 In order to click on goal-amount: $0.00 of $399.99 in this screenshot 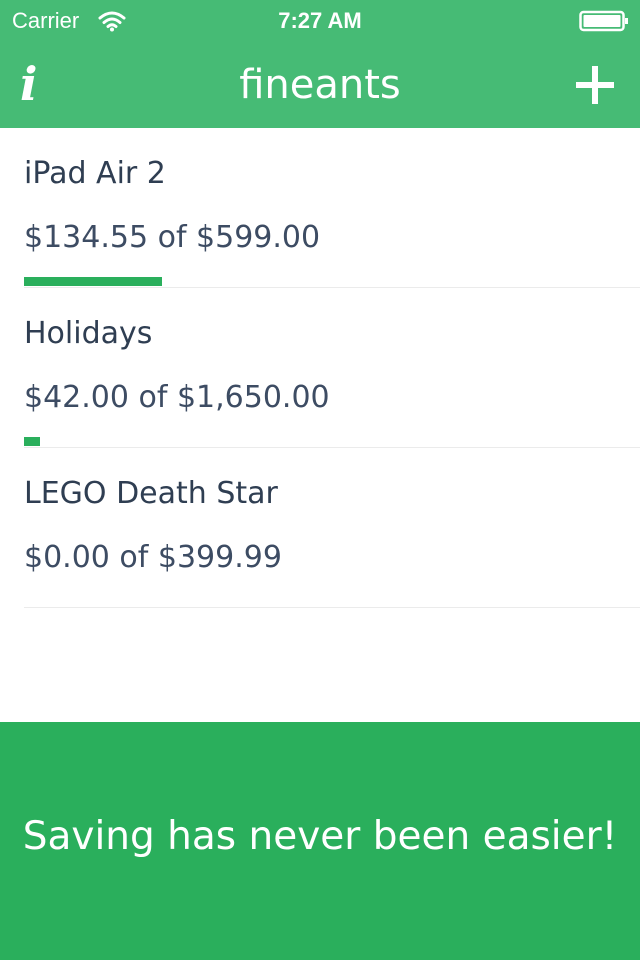, I will do `click(153, 557)`.